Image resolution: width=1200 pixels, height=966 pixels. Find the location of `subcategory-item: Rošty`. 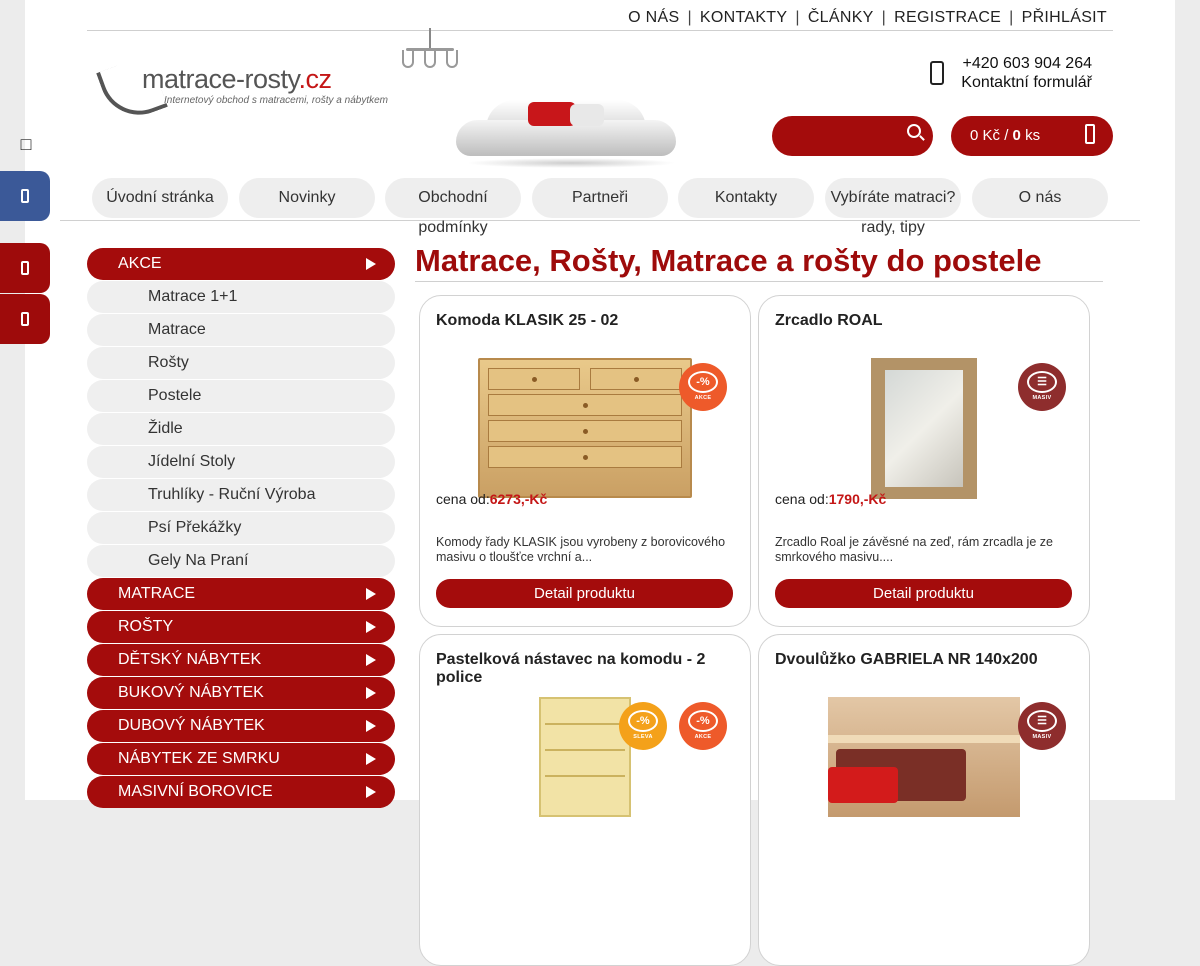

subcategory-item: Rošty is located at coordinates (241, 363).